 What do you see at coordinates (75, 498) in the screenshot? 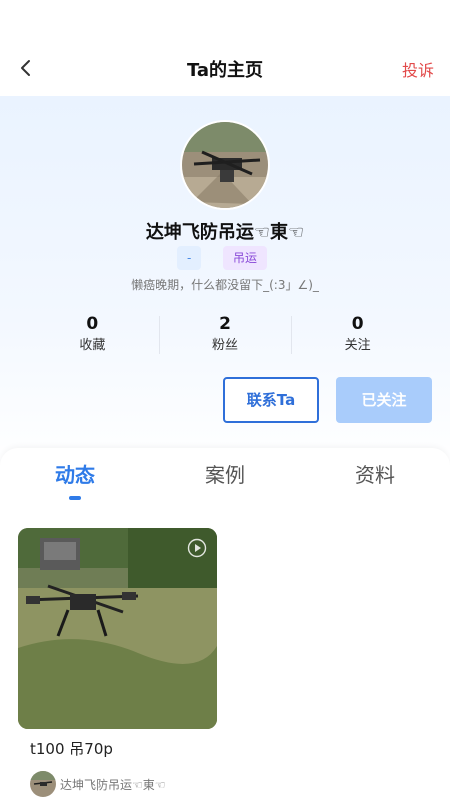
I see `tab-indicator` at bounding box center [75, 498].